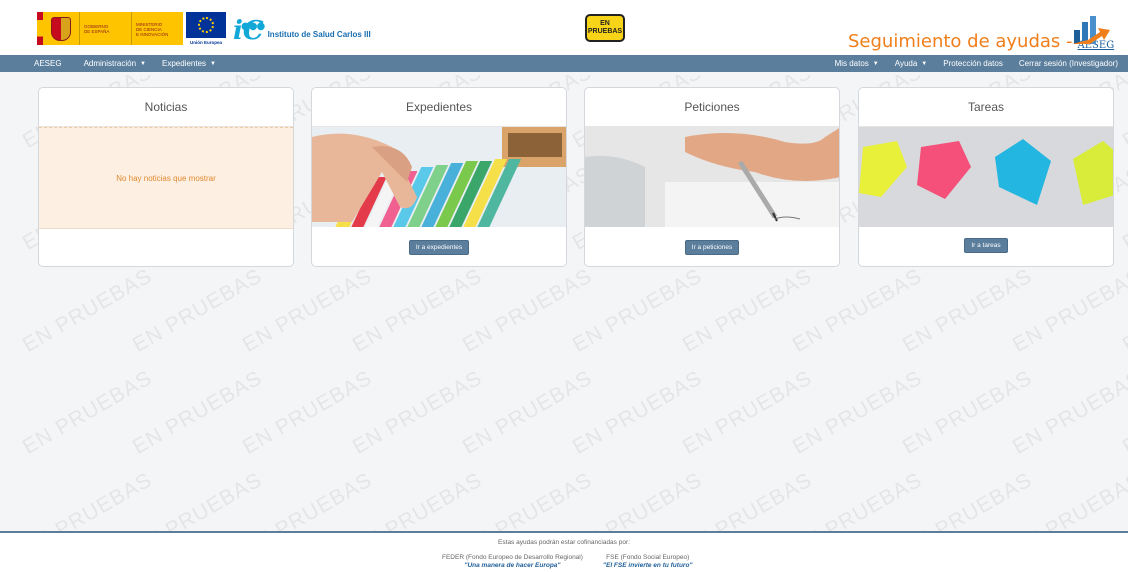  I want to click on nav-left-administración: Administración ▼, so click(115, 63).